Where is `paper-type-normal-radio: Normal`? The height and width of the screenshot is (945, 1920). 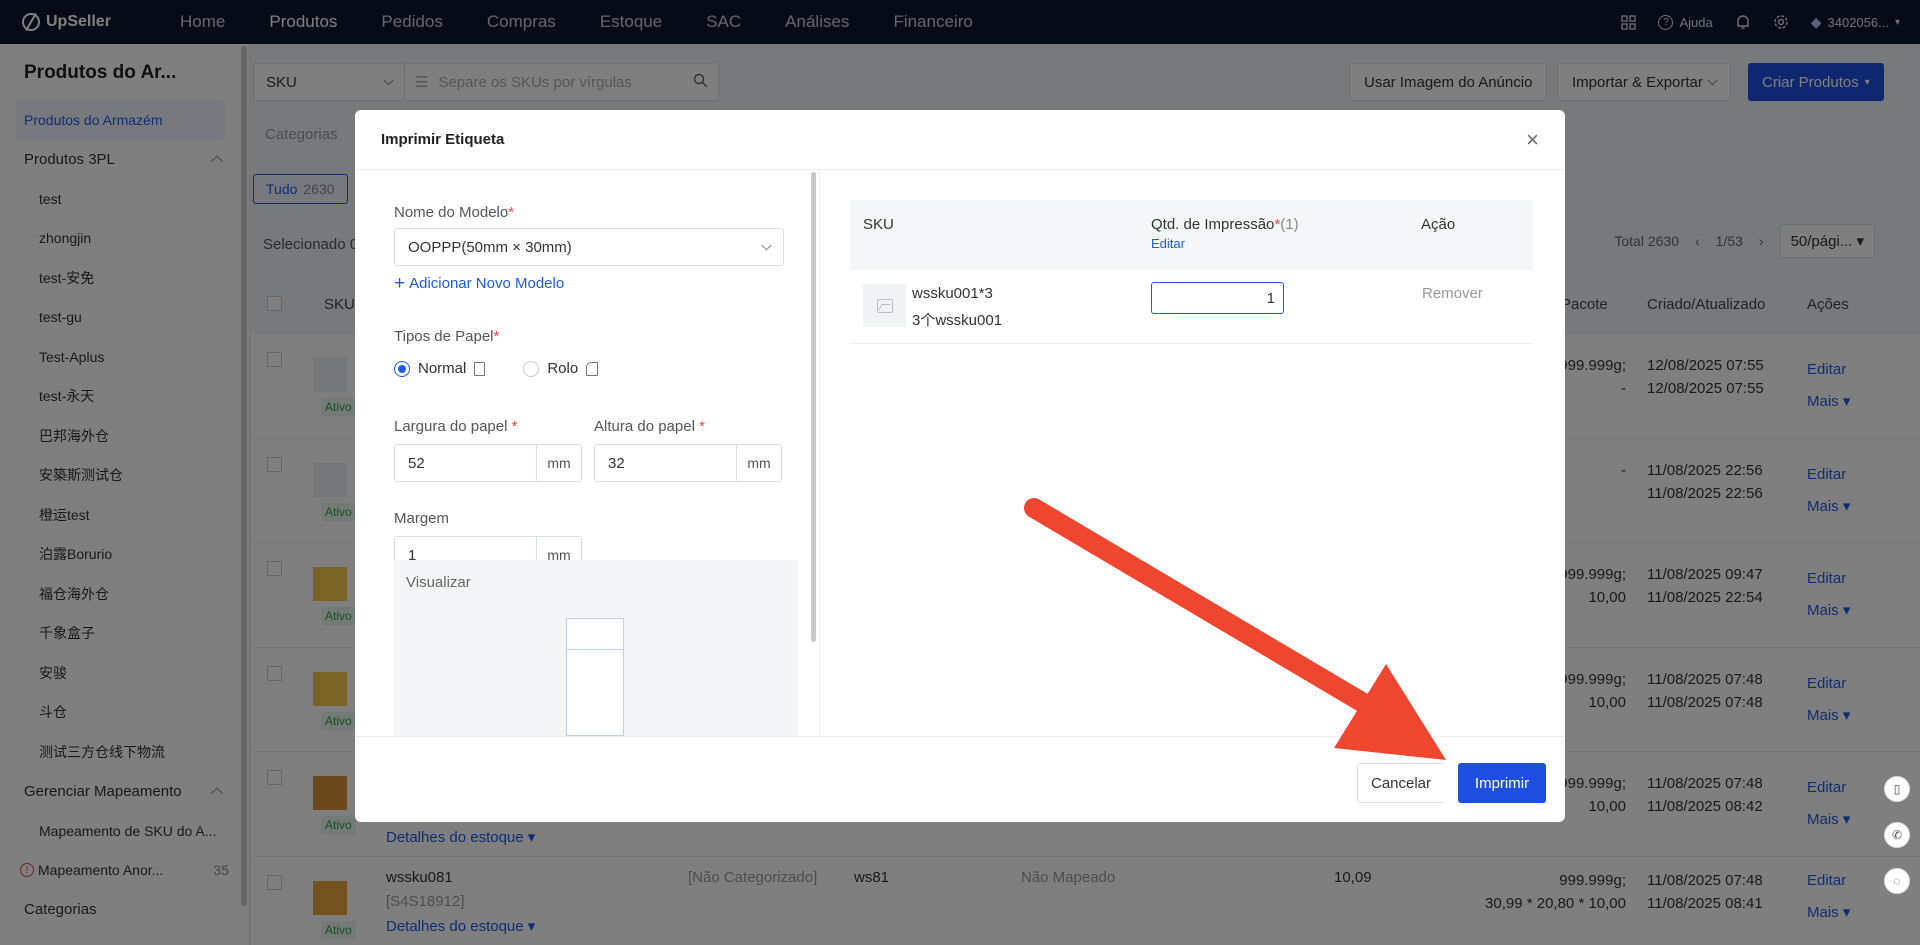 paper-type-normal-radio: Normal is located at coordinates (440, 368).